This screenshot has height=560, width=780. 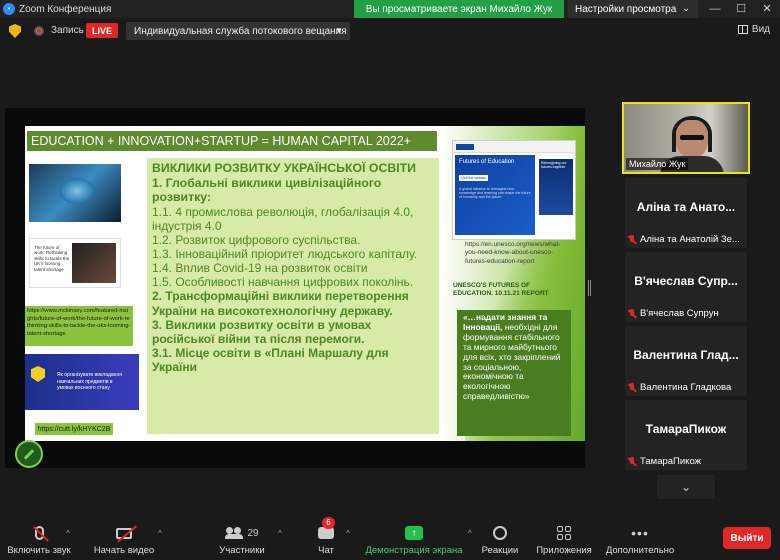 I want to click on stream-service-label: Индивидуальная служба потокового вещания, so click(x=240, y=31).